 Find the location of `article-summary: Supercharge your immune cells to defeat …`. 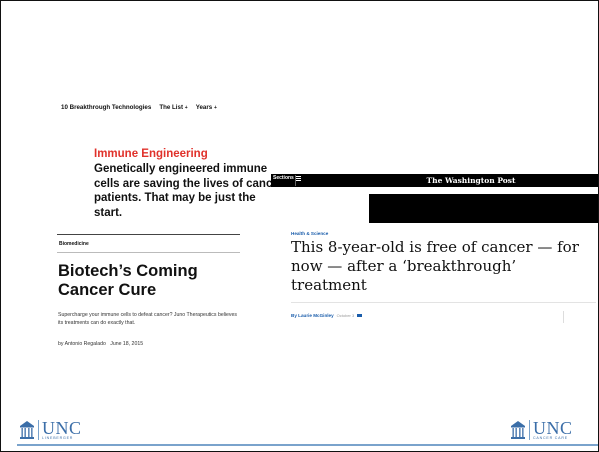

article-summary: Supercharge your immune cells to defeat … is located at coordinates (147, 319).